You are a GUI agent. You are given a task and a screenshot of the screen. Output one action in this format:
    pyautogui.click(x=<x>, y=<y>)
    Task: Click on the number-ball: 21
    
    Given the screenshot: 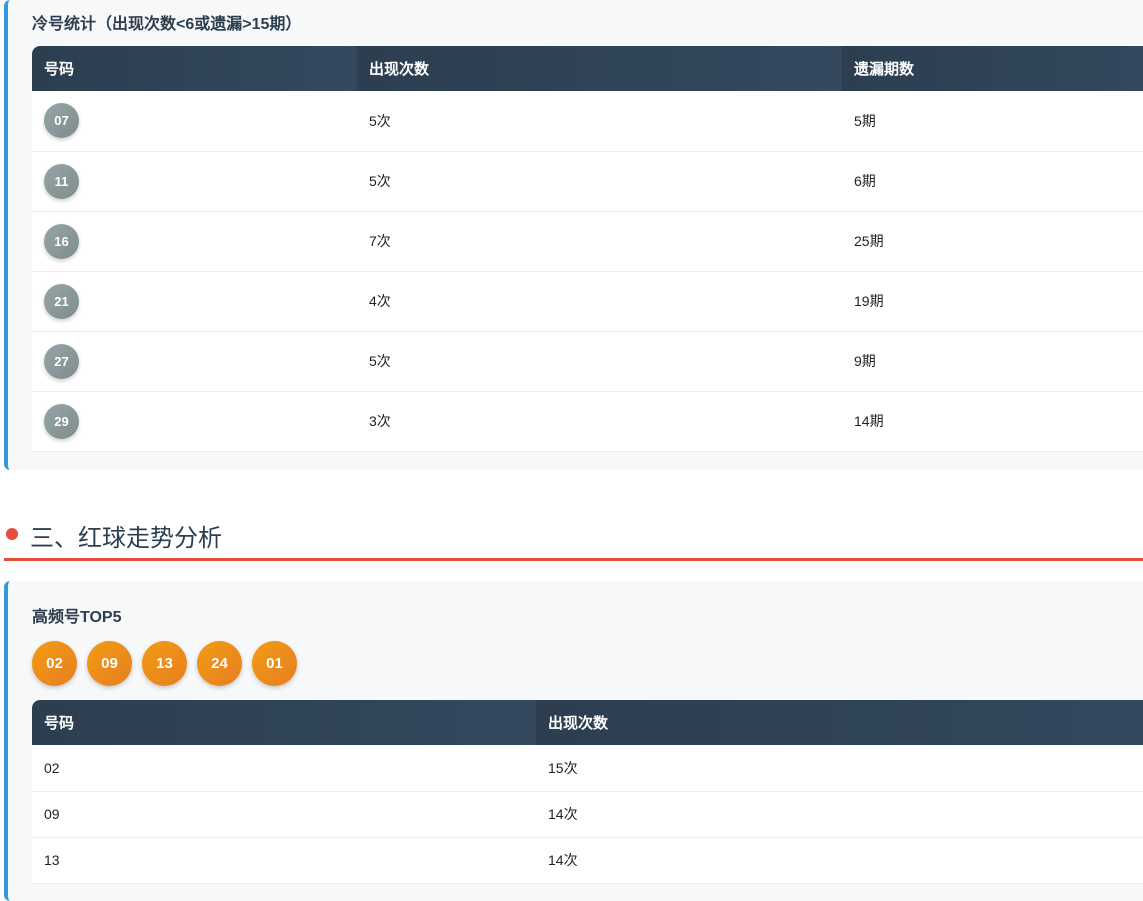 What is the action you would take?
    pyautogui.click(x=61, y=301)
    